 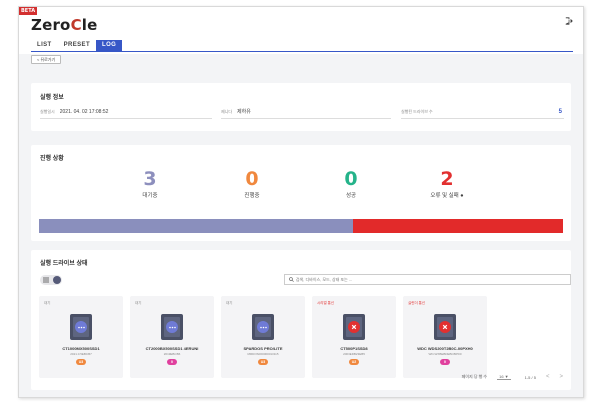 I want to click on stat-waiting: 3 대기중, so click(x=150, y=184).